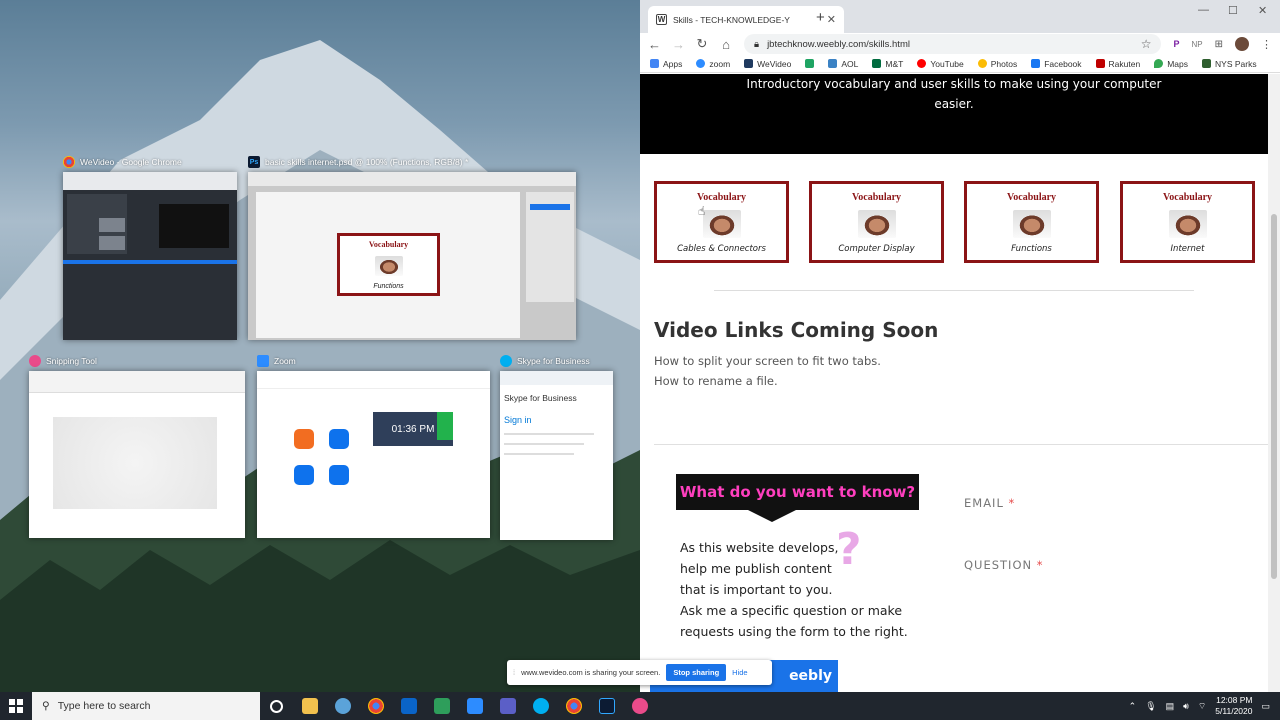  What do you see at coordinates (843, 64) in the screenshot?
I see `bookmark-aol: AOL` at bounding box center [843, 64].